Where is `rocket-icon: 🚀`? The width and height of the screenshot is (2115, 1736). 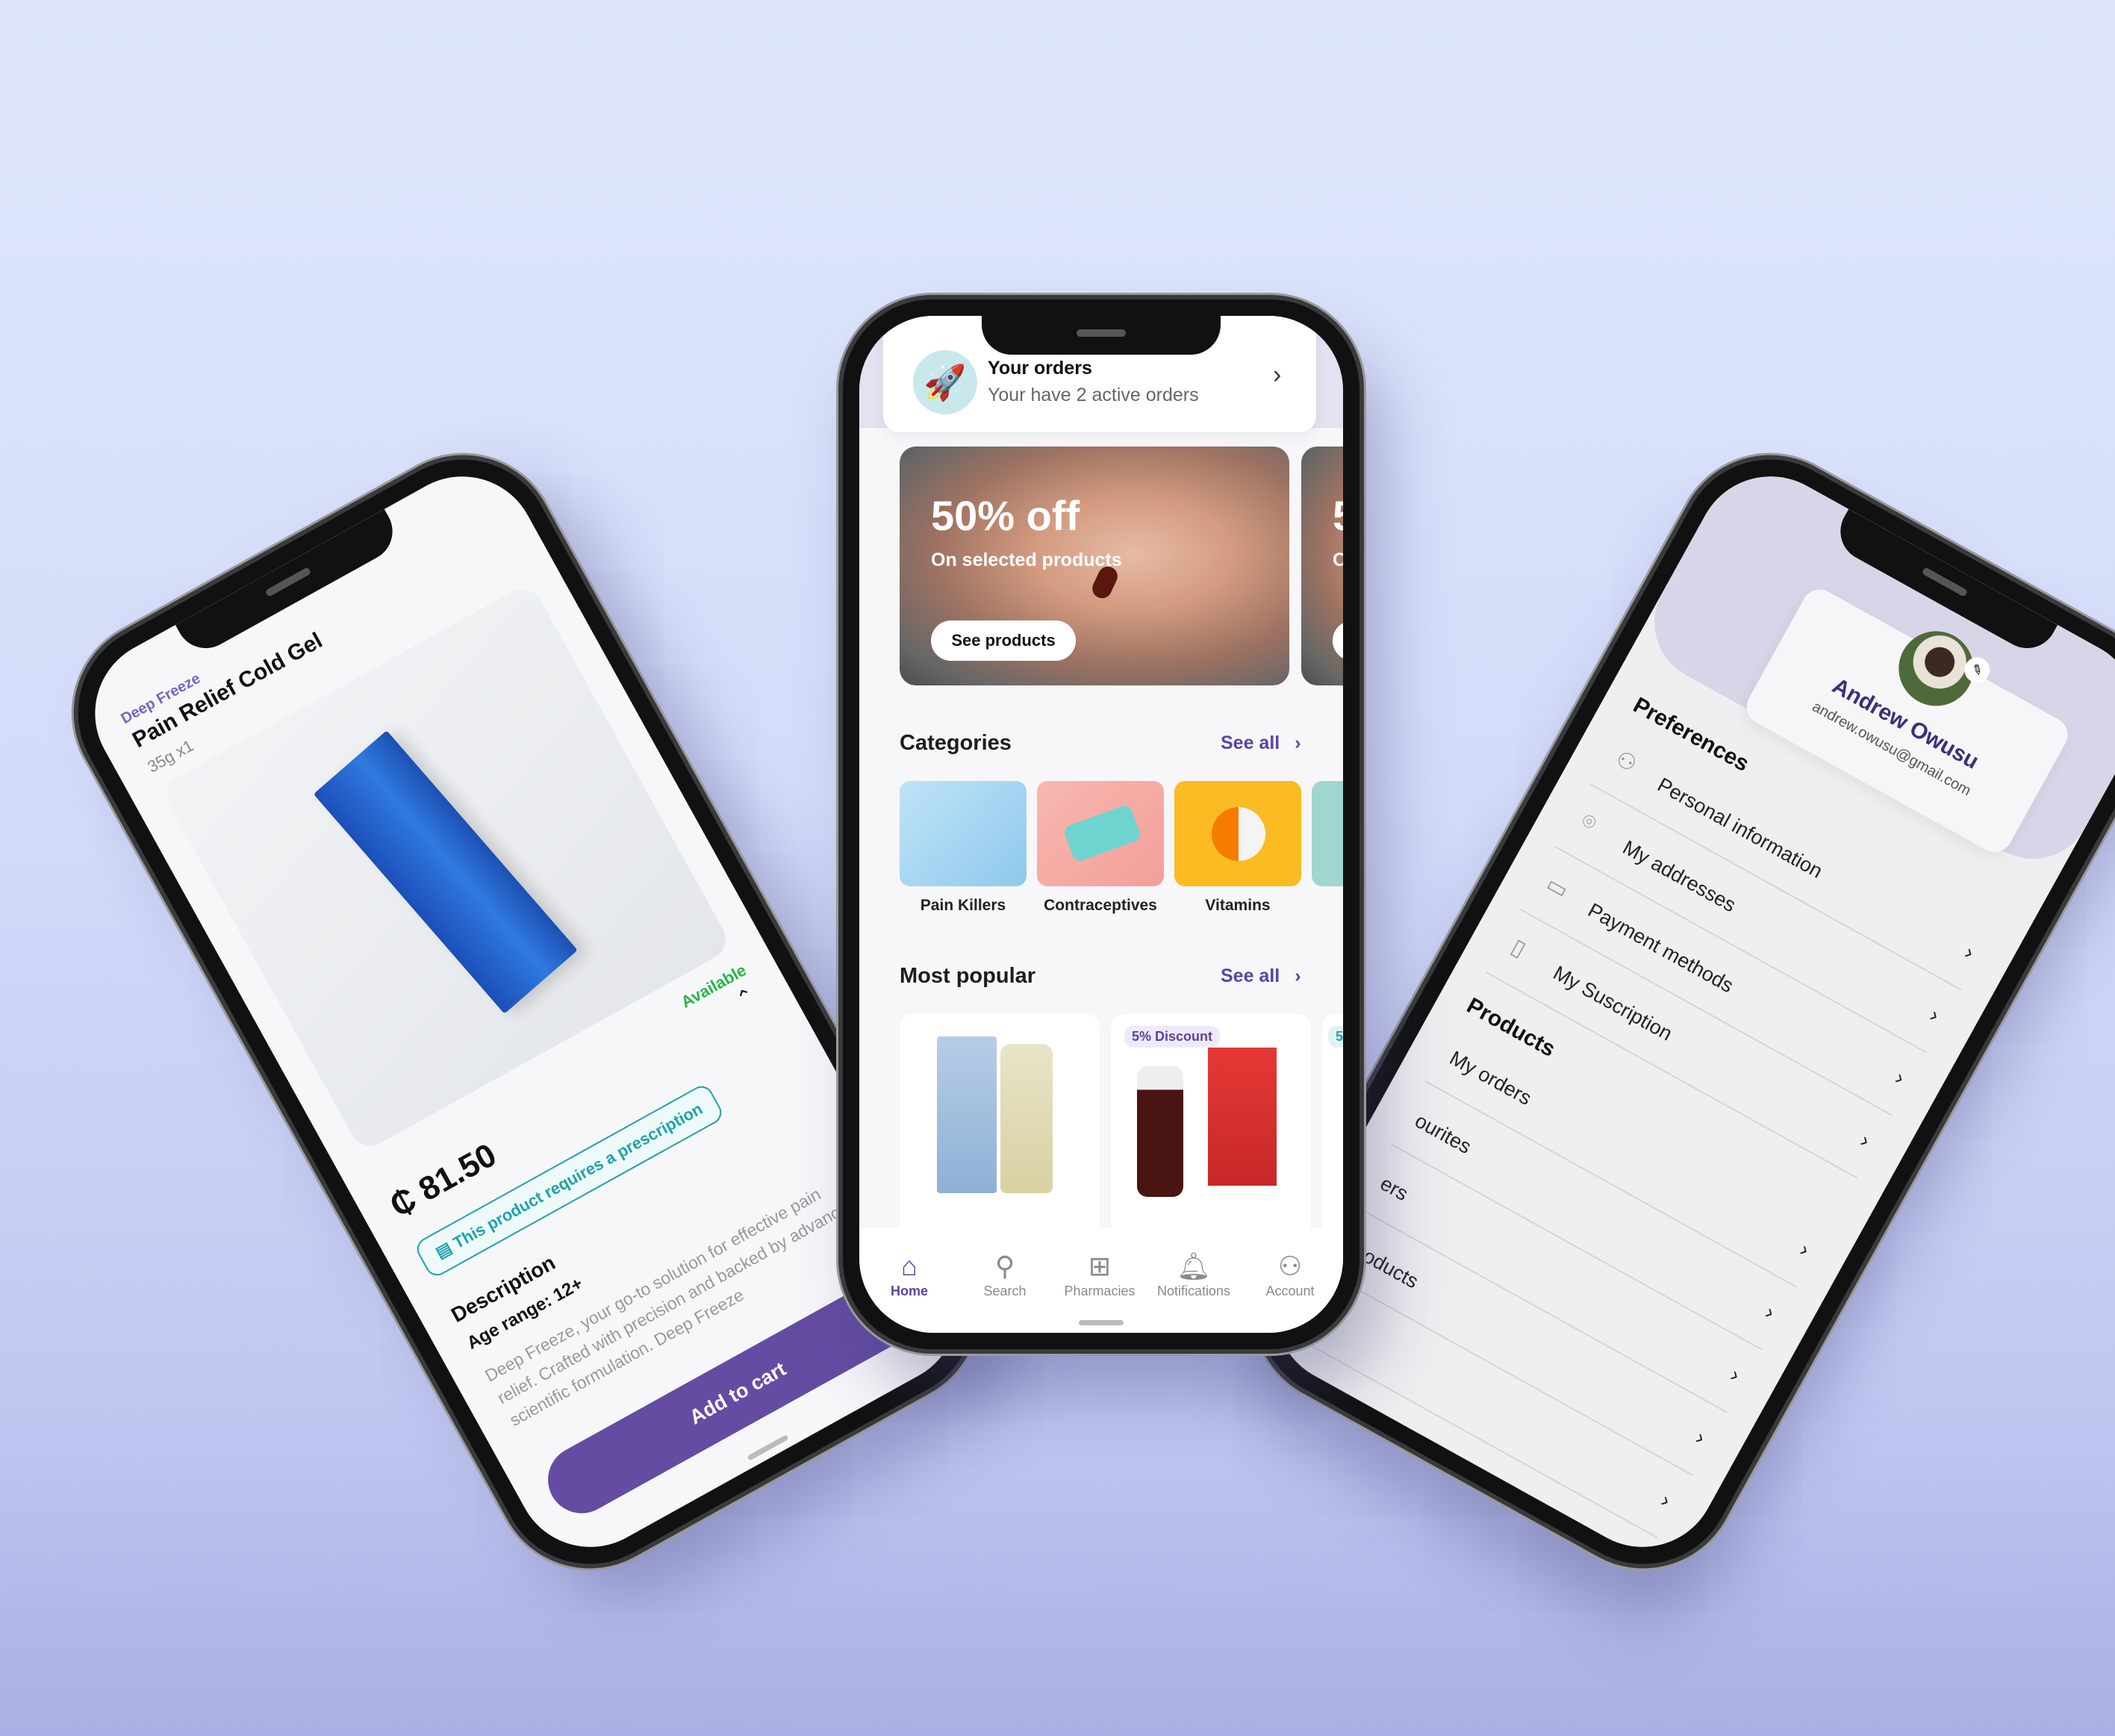 rocket-icon: 🚀 is located at coordinates (945, 382).